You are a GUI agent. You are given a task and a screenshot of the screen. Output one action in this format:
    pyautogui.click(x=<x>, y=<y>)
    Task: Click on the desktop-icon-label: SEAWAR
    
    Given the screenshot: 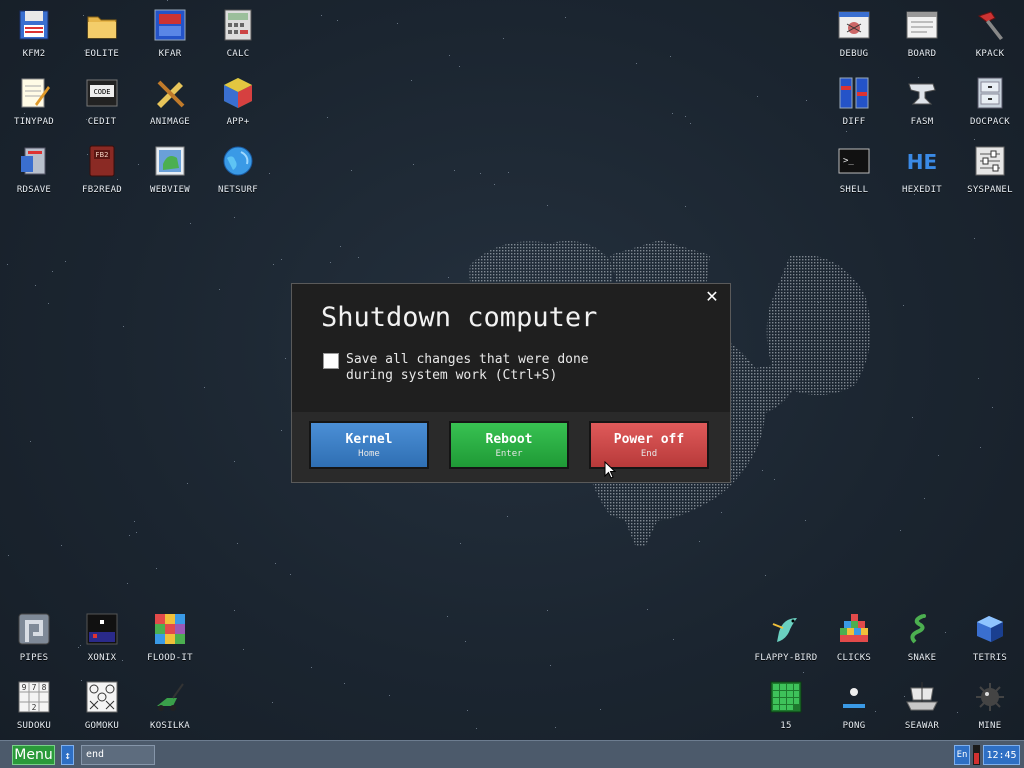 What is the action you would take?
    pyautogui.click(x=922, y=726)
    